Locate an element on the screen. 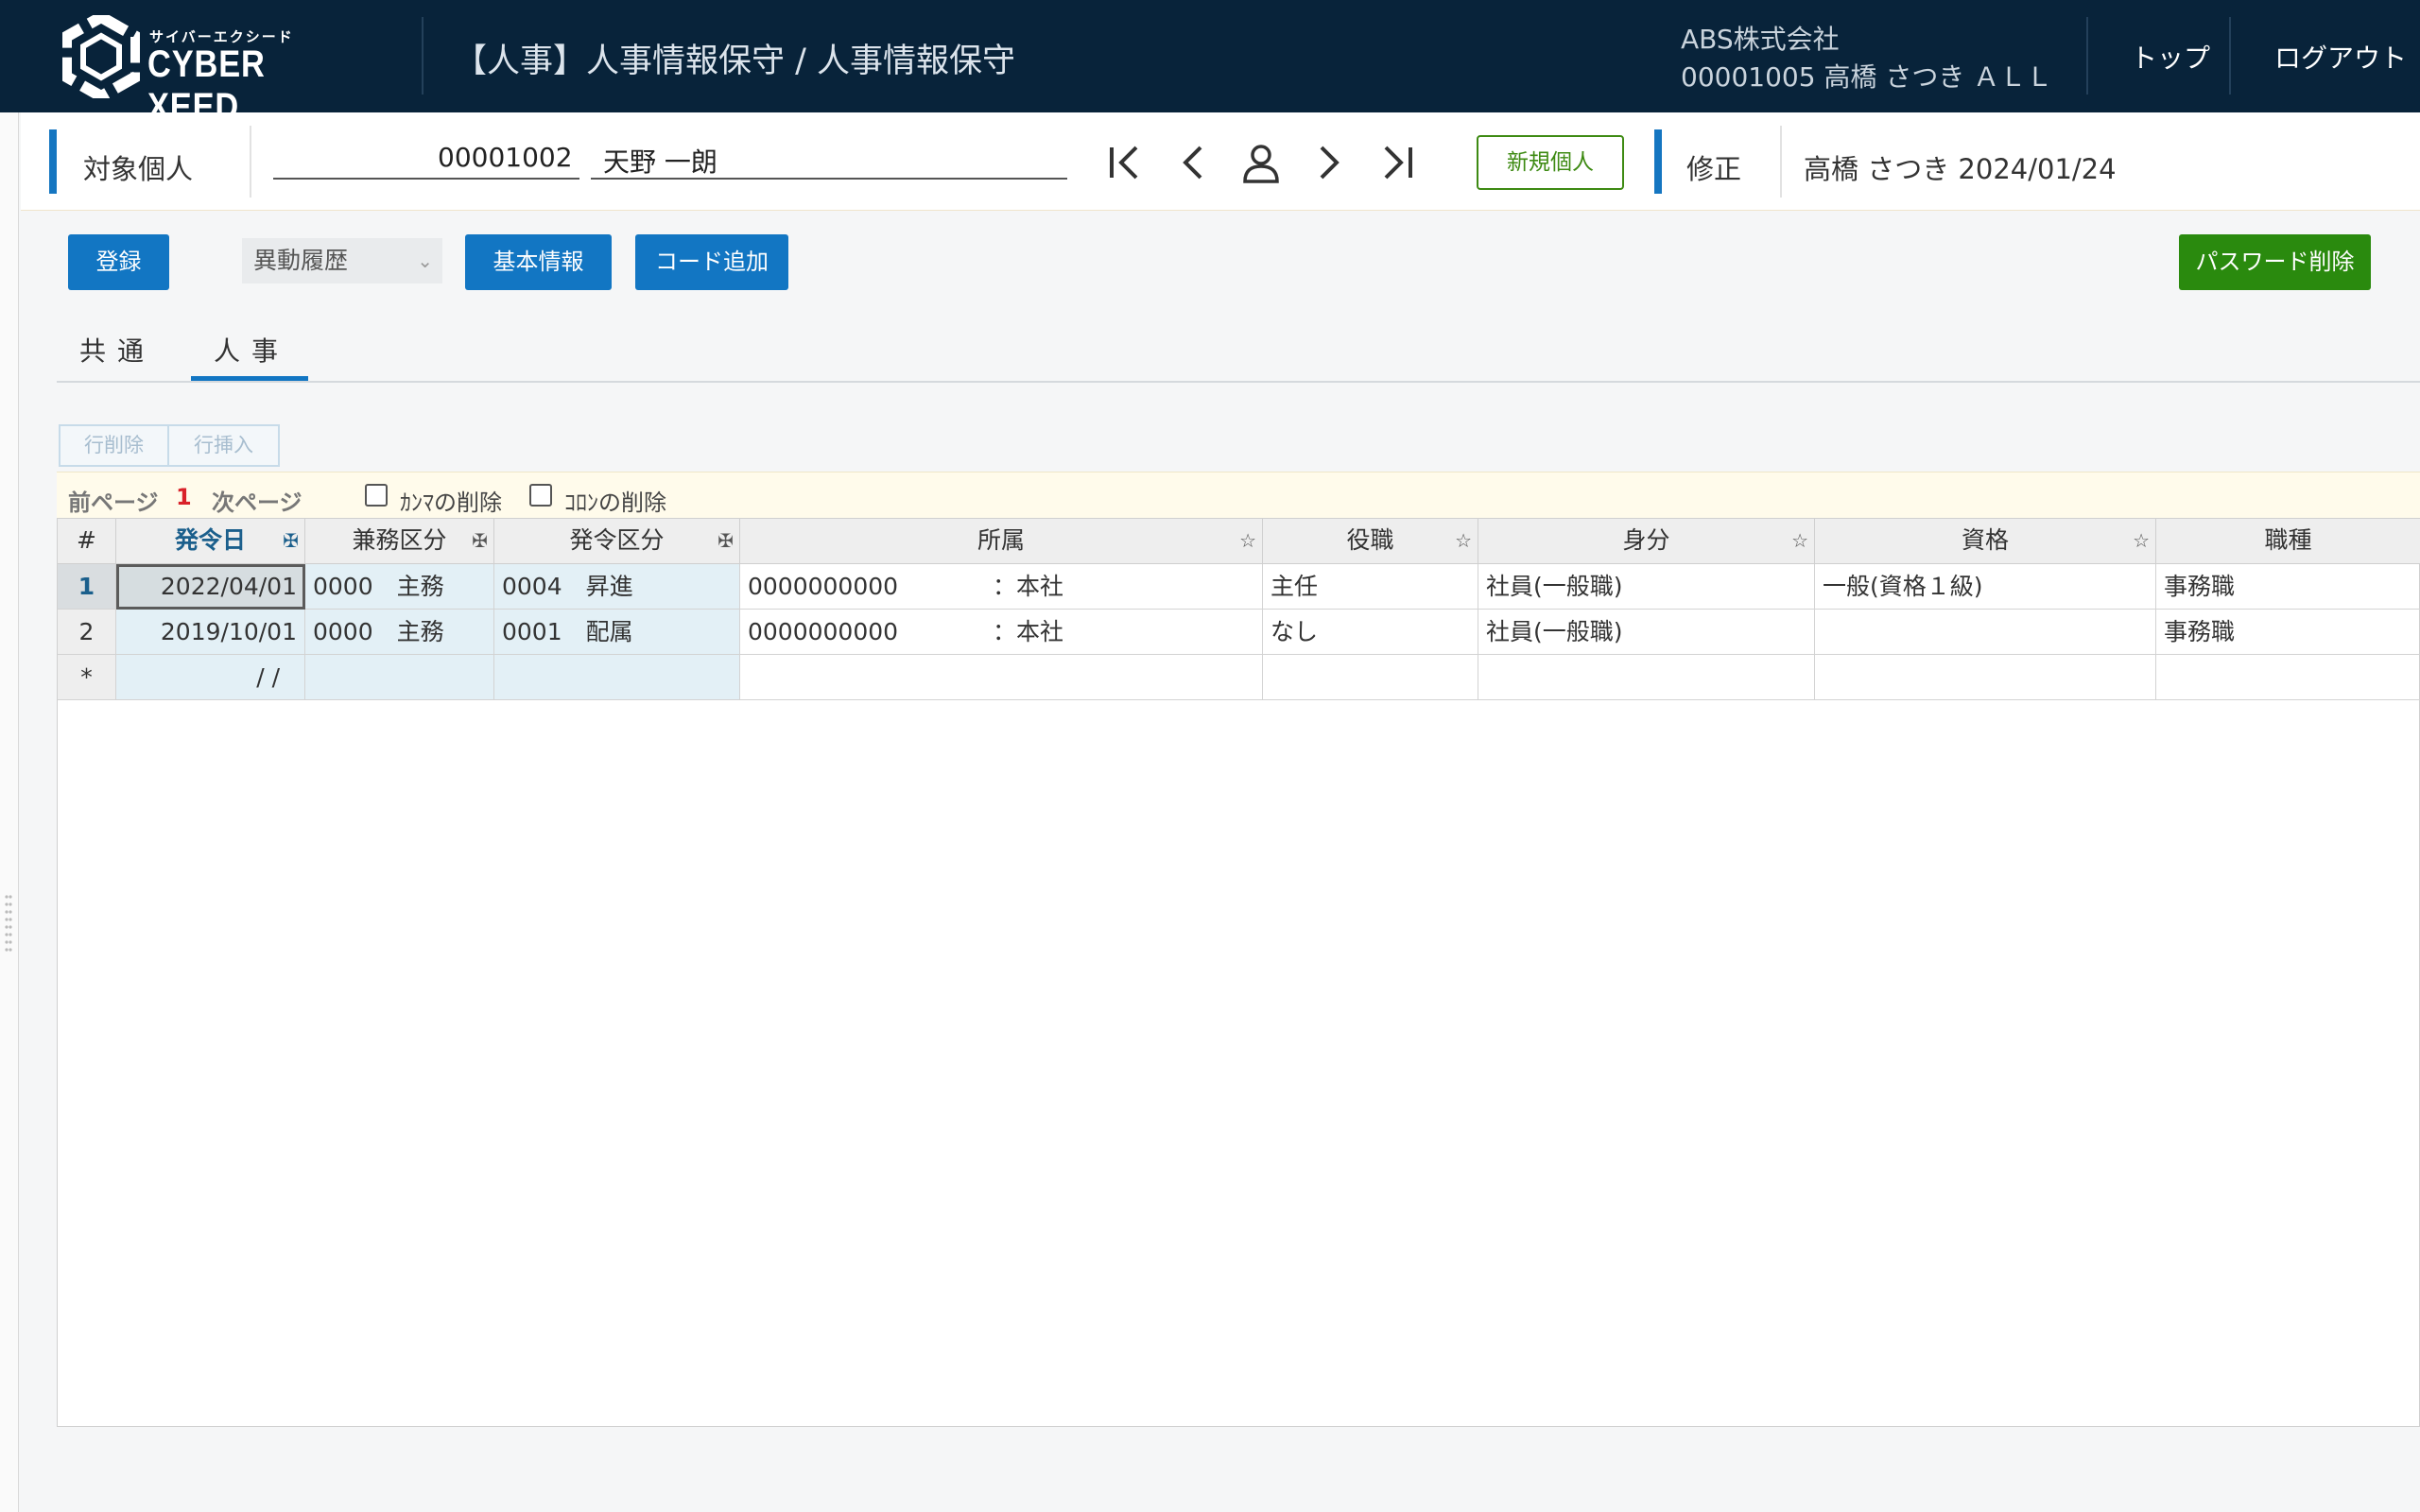  history-select-value: 異動履歴 is located at coordinates (301, 260).